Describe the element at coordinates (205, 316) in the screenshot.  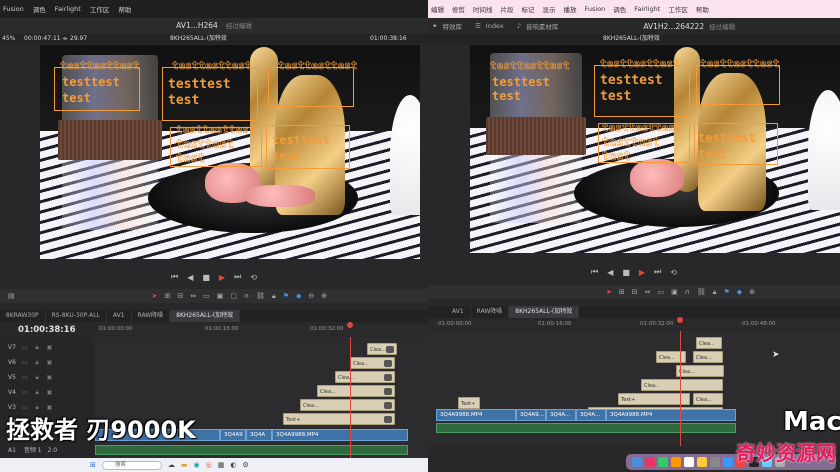
I see `tab-timeline-5: 8KH265ALL-(加特效` at that location.